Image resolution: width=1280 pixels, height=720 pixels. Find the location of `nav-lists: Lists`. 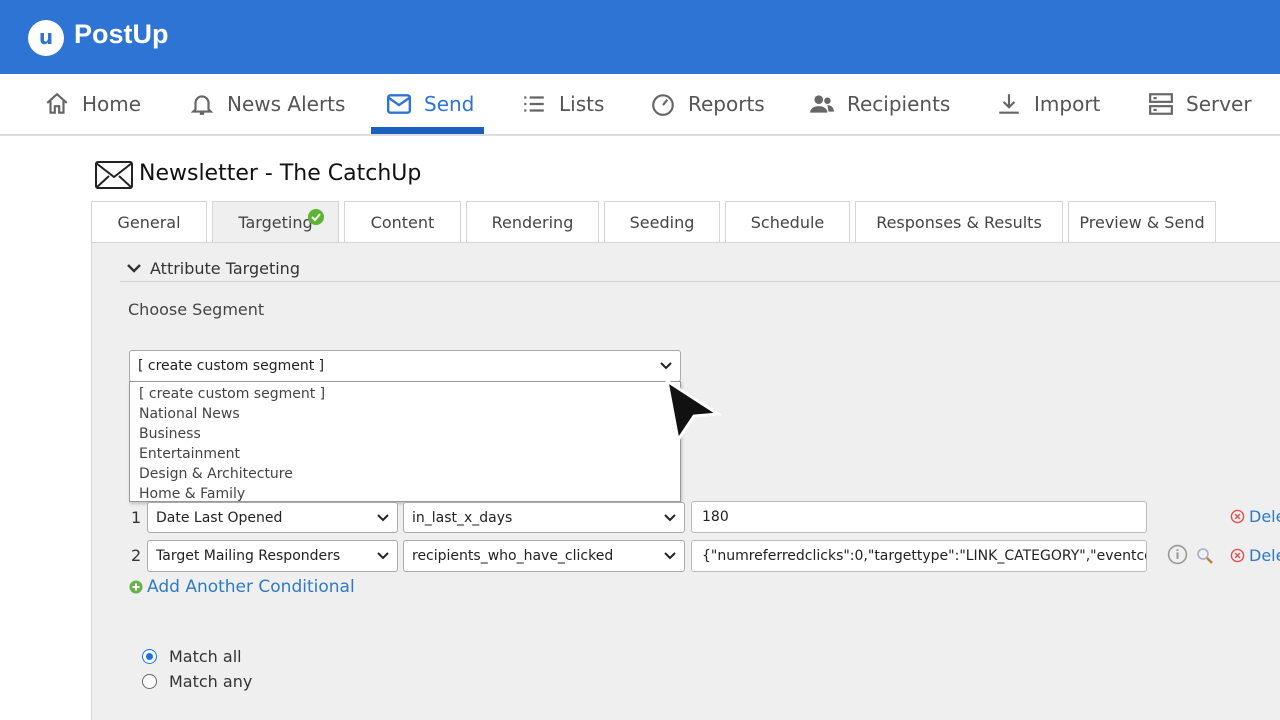

nav-lists: Lists is located at coordinates (562, 104).